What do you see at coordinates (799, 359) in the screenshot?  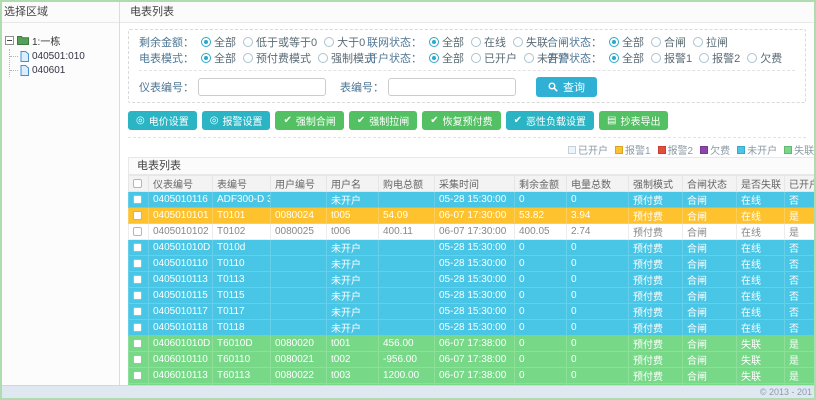 I see `table-cell: 是` at bounding box center [799, 359].